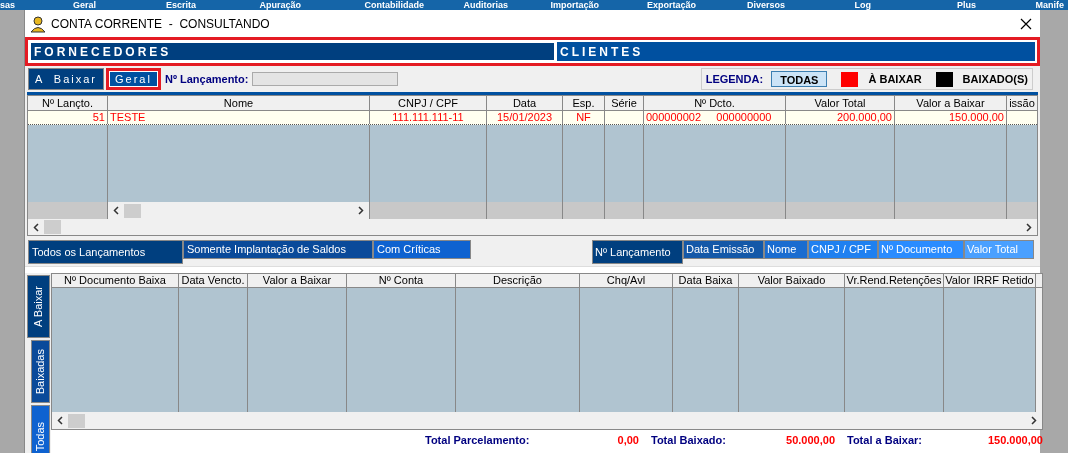 This screenshot has width=1068, height=453. What do you see at coordinates (1022, 103) in the screenshot?
I see `column-header: issão` at bounding box center [1022, 103].